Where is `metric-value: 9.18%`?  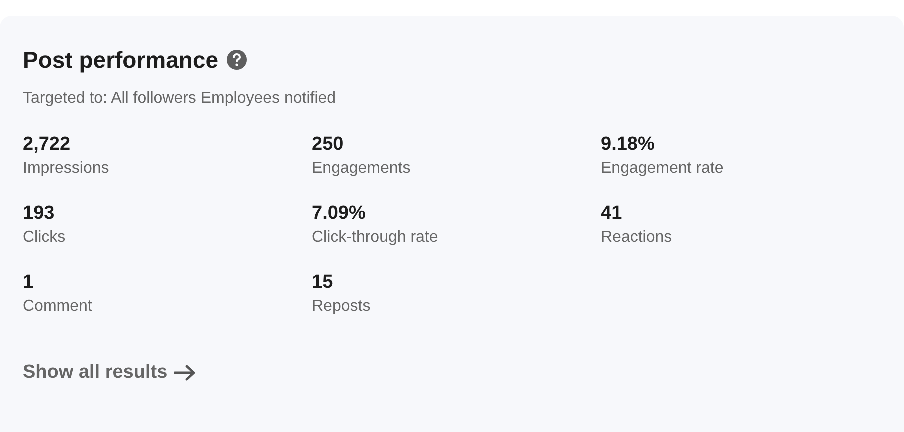 metric-value: 9.18% is located at coordinates (628, 145).